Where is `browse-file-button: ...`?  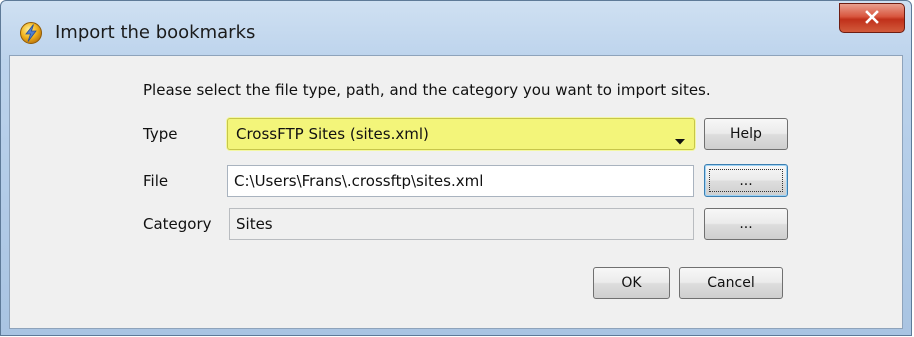 browse-file-button: ... is located at coordinates (746, 180).